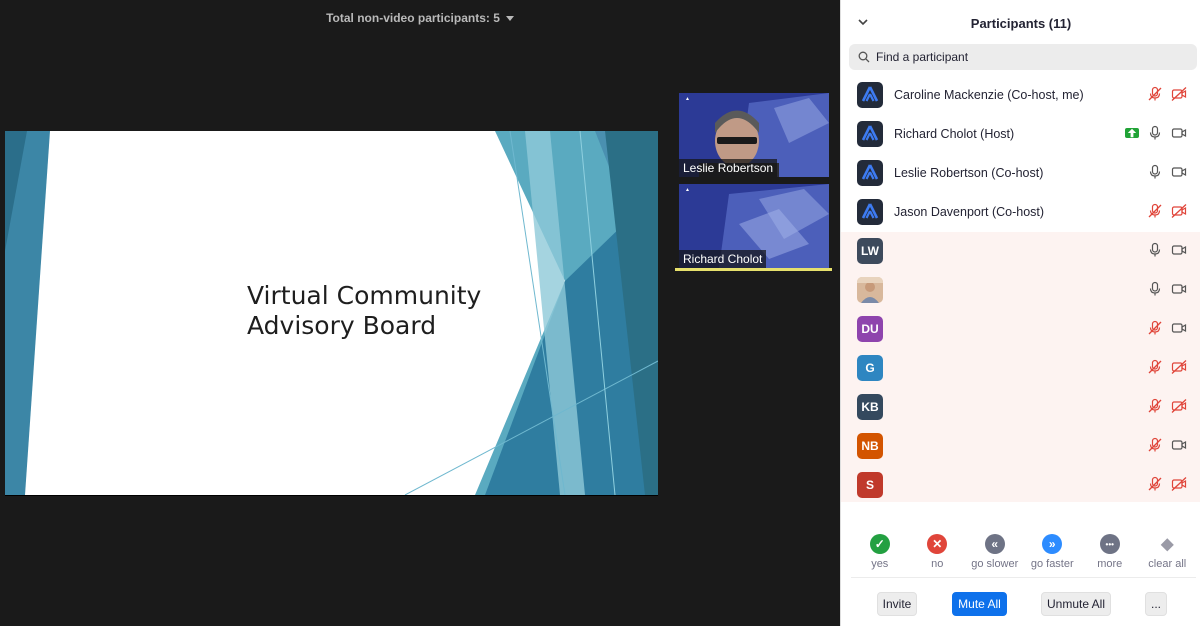  I want to click on screen-share-icon, so click(1132, 133).